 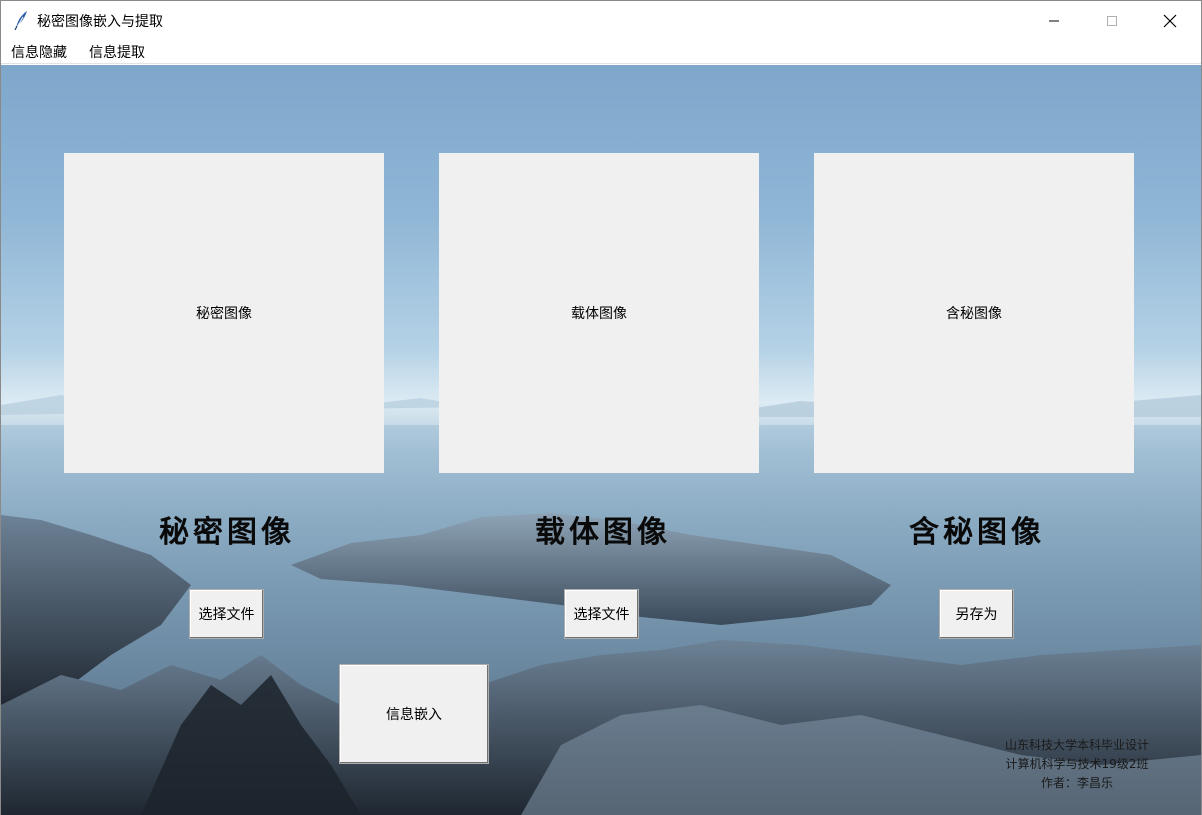 I want to click on minimize-button, so click(x=1054, y=20).